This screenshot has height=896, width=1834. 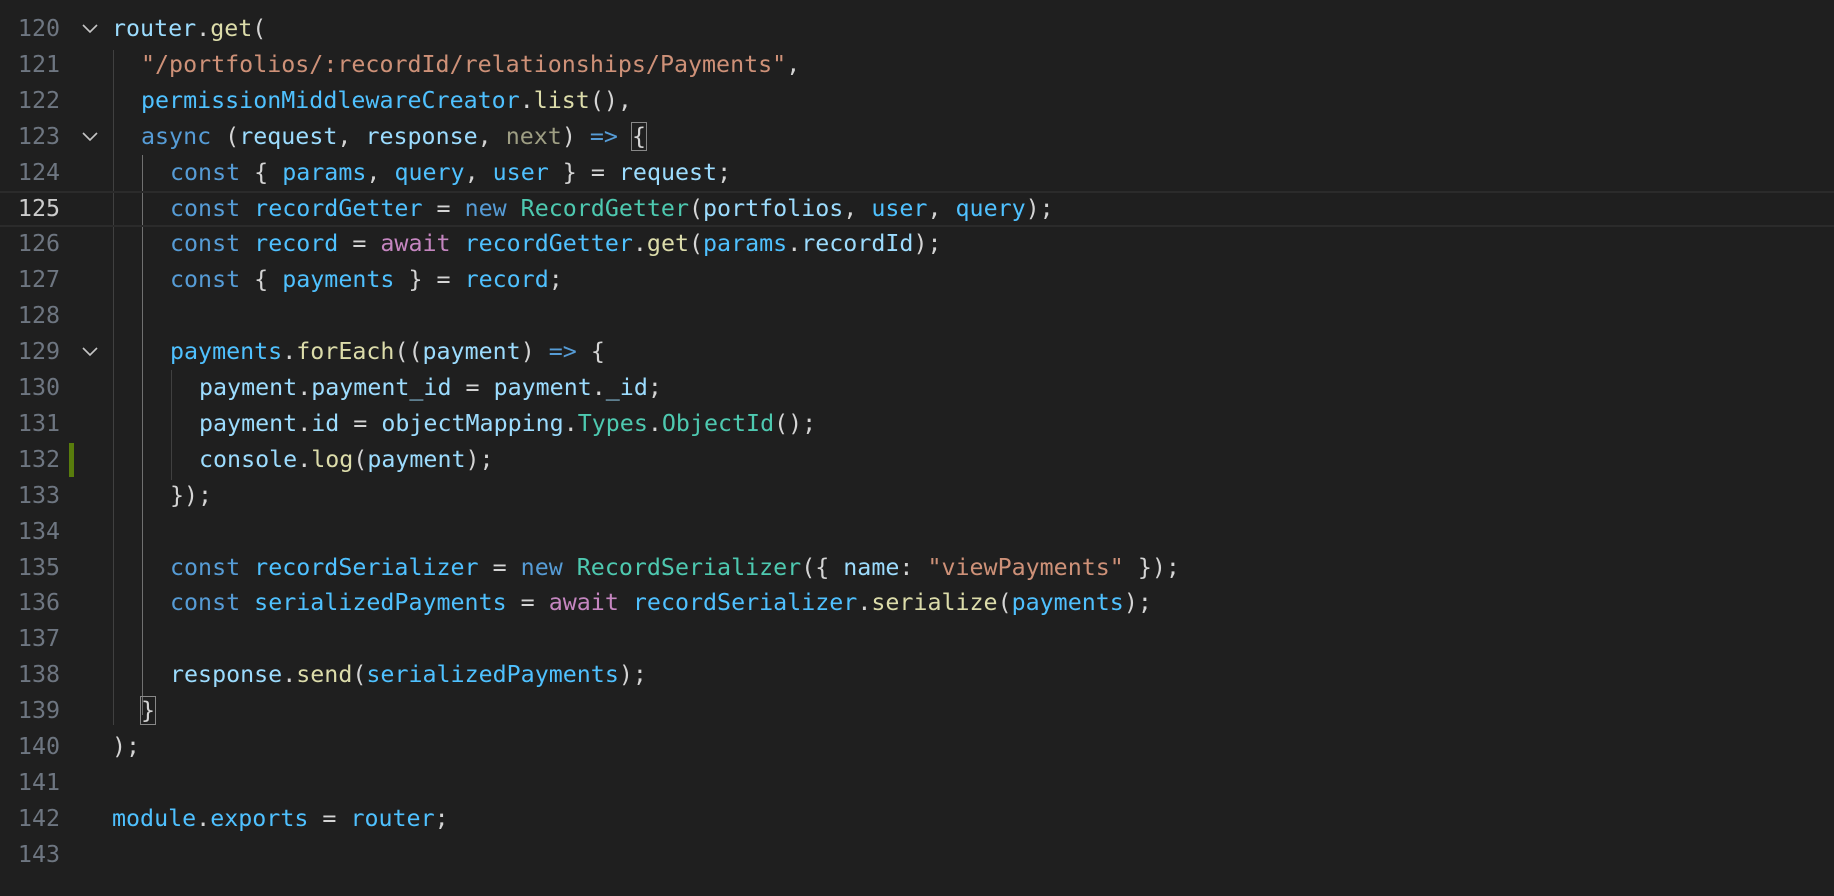 I want to click on code-token: payments, so click(x=226, y=352).